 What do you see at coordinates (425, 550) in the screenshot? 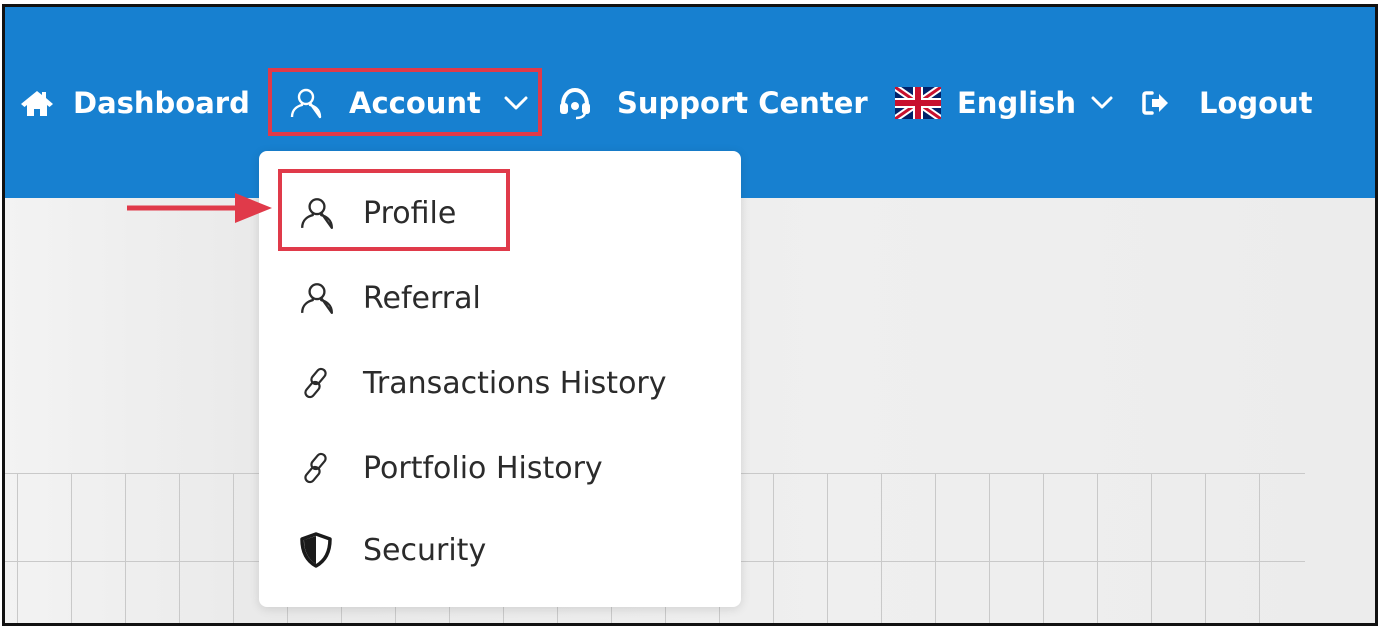
I see `menu-item-security-label: Security` at bounding box center [425, 550].